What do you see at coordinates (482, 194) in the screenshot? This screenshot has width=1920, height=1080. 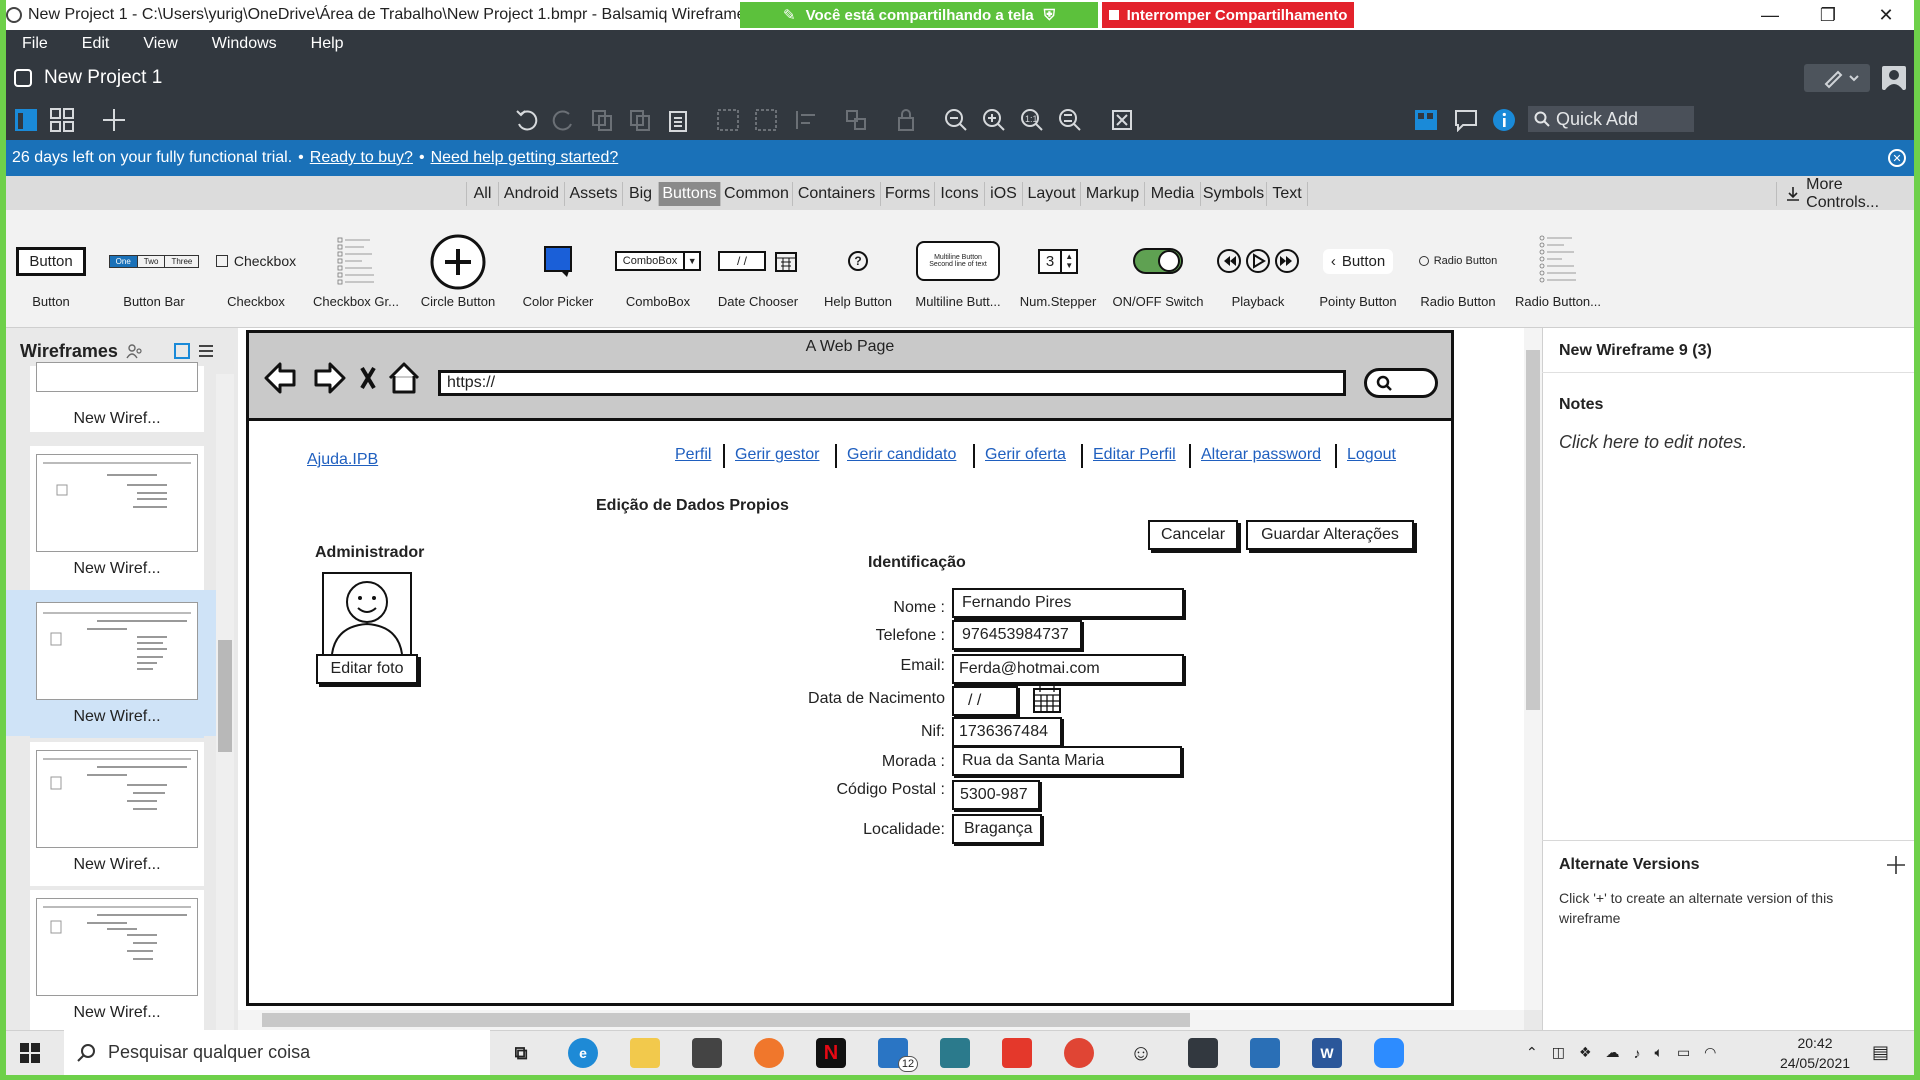 I see `tab-all: All` at bounding box center [482, 194].